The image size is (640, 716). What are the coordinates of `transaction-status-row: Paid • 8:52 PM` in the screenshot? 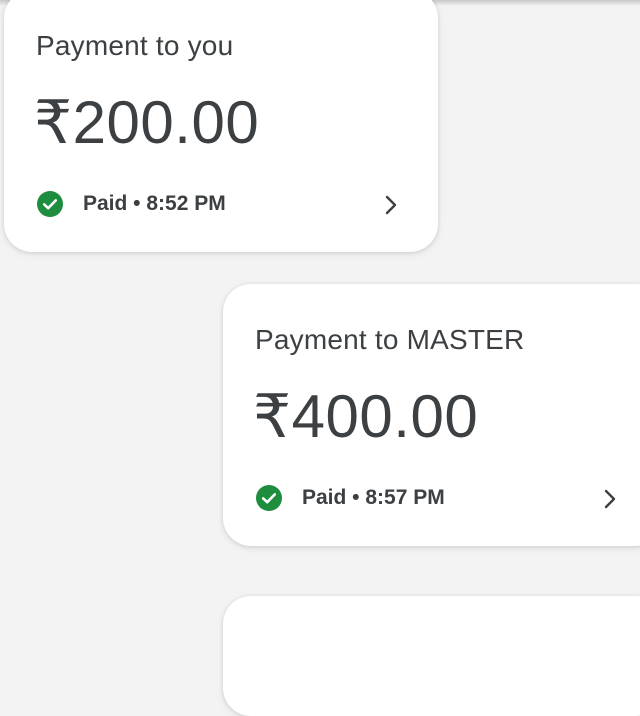 It's located at (131, 204).